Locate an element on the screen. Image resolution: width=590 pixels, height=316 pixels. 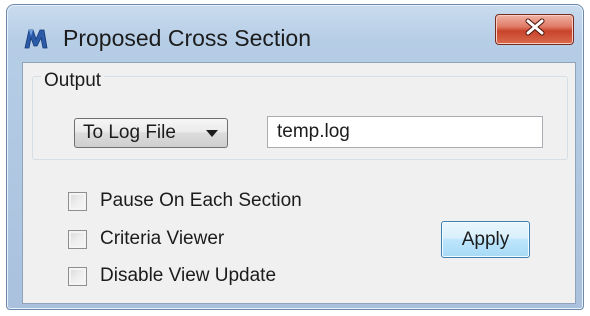
pause-on-each-section-checkbox is located at coordinates (77, 201).